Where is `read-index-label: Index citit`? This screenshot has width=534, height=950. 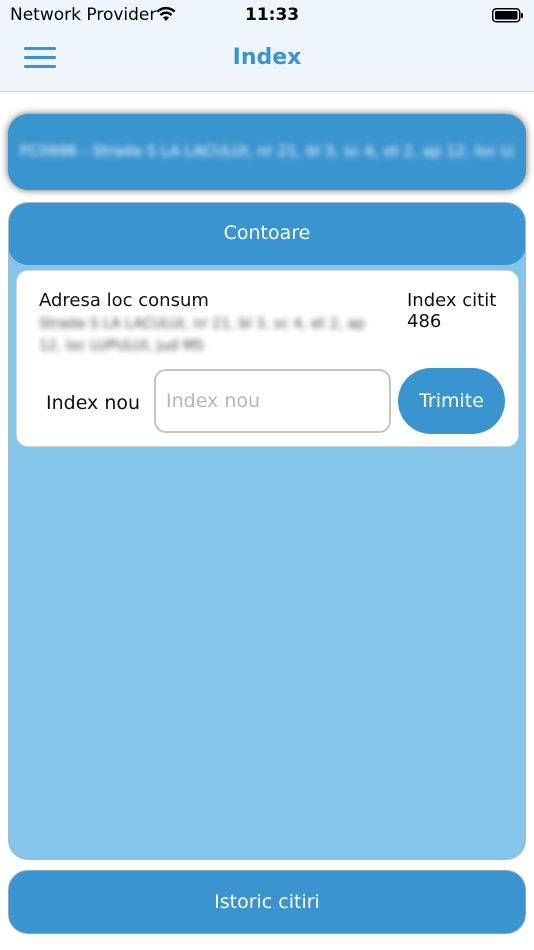 read-index-label: Index citit is located at coordinates (452, 300).